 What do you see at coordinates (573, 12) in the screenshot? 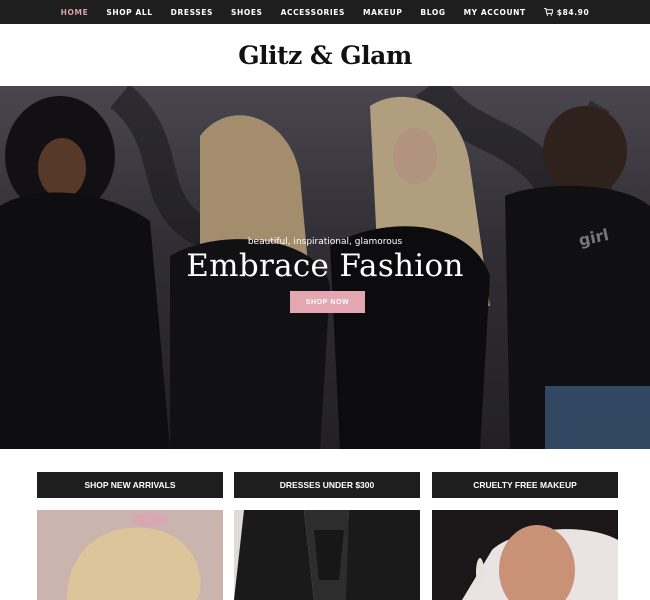
I see `cart-total: $84.90` at bounding box center [573, 12].